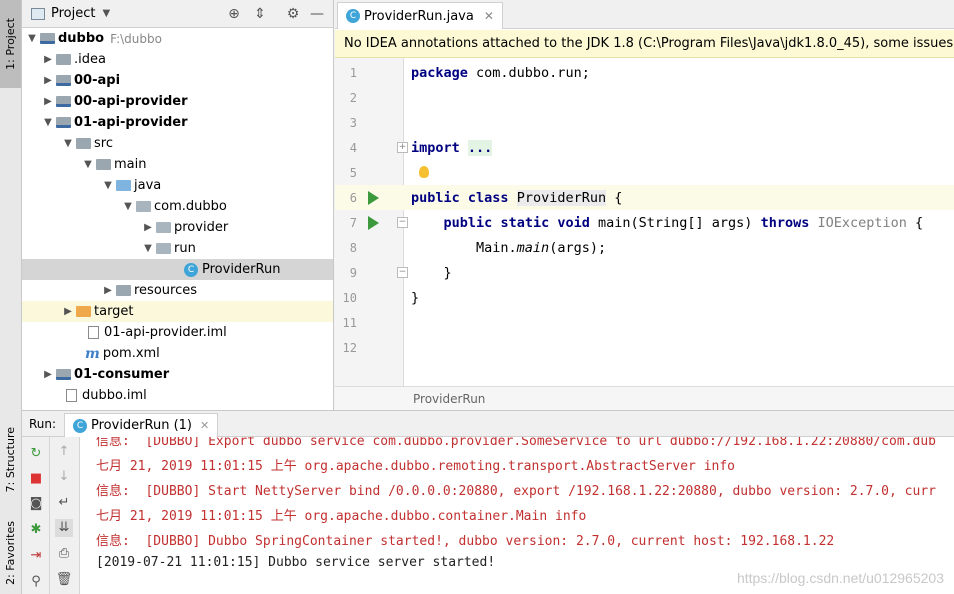  What do you see at coordinates (177, 143) in the screenshot?
I see `tree-item-src: ▼ src` at bounding box center [177, 143].